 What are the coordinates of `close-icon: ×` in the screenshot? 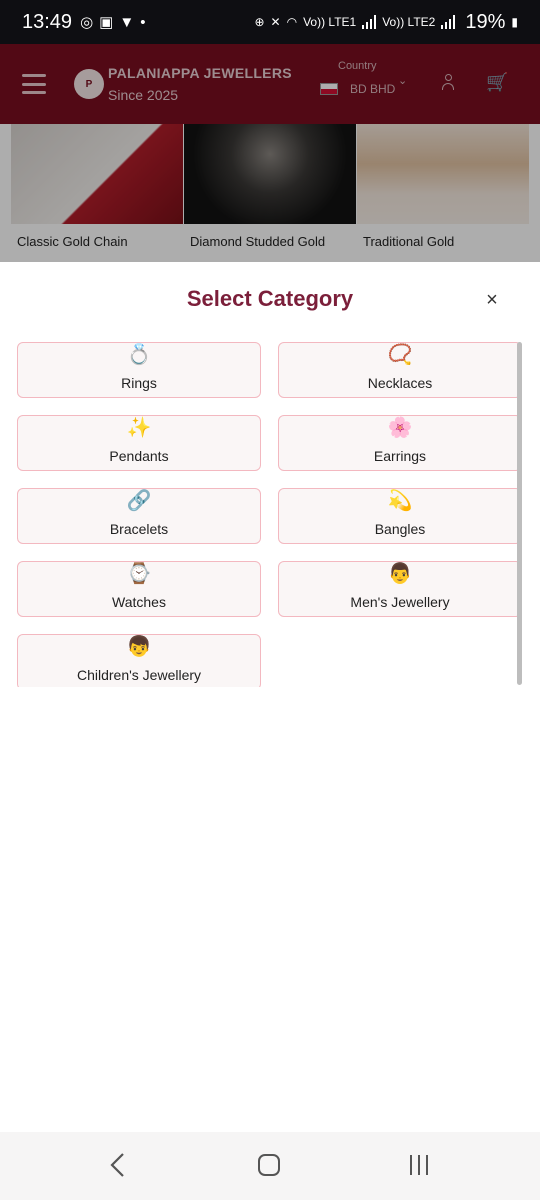 It's located at (492, 300).